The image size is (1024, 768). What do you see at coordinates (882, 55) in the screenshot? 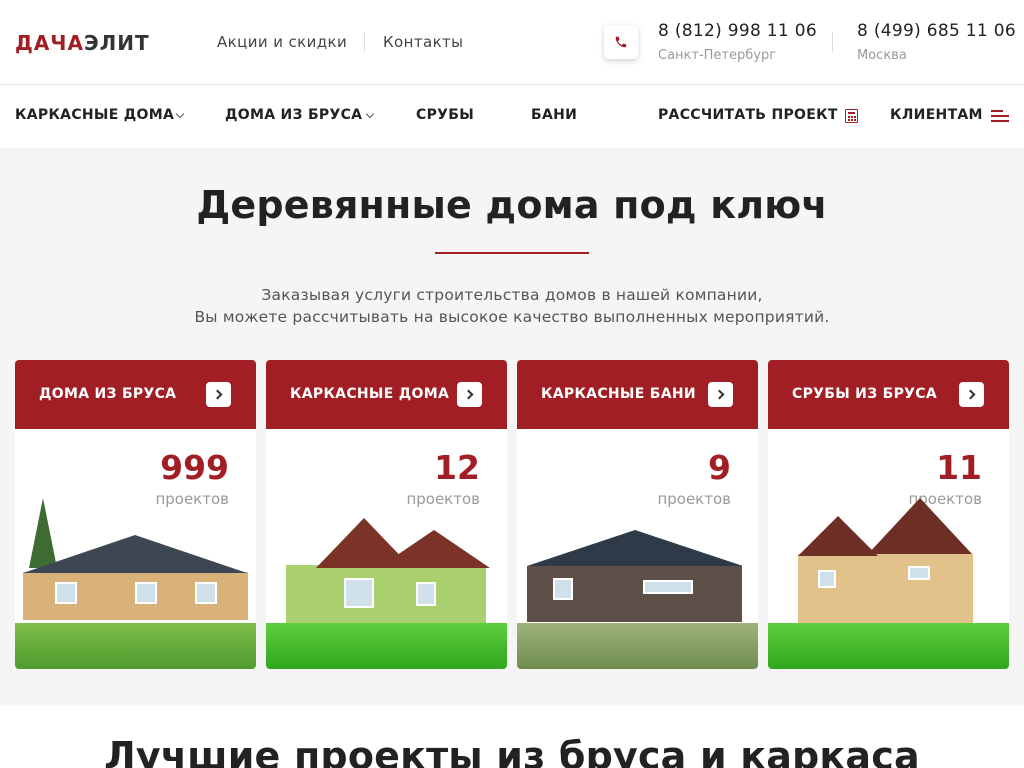
I see `city-moscow: Москва` at bounding box center [882, 55].